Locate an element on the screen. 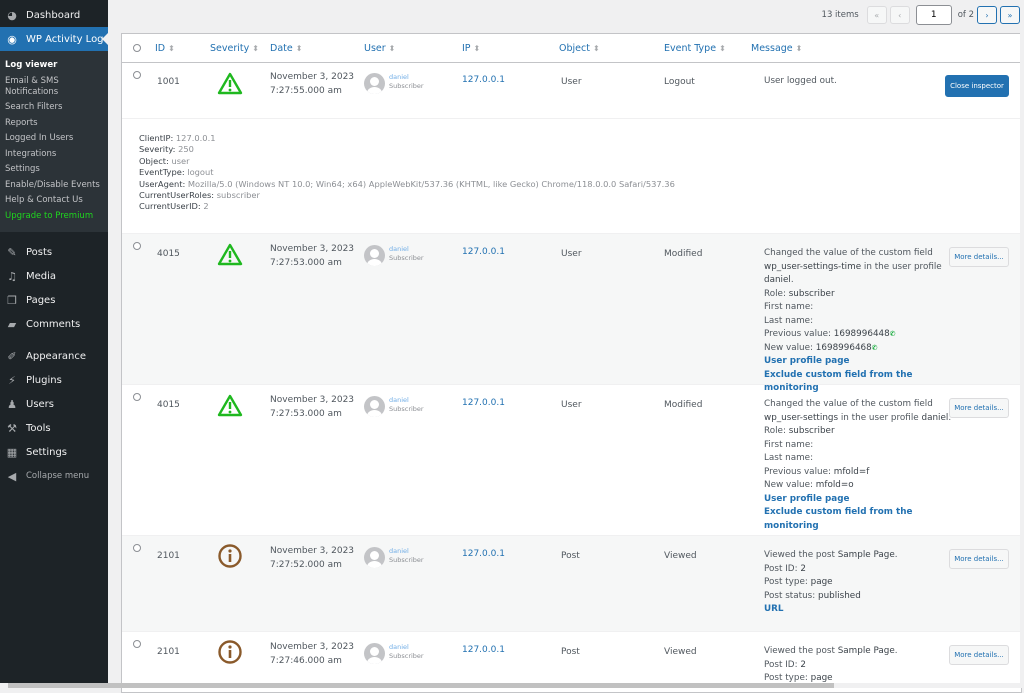  event-type: Modified is located at coordinates (683, 254).